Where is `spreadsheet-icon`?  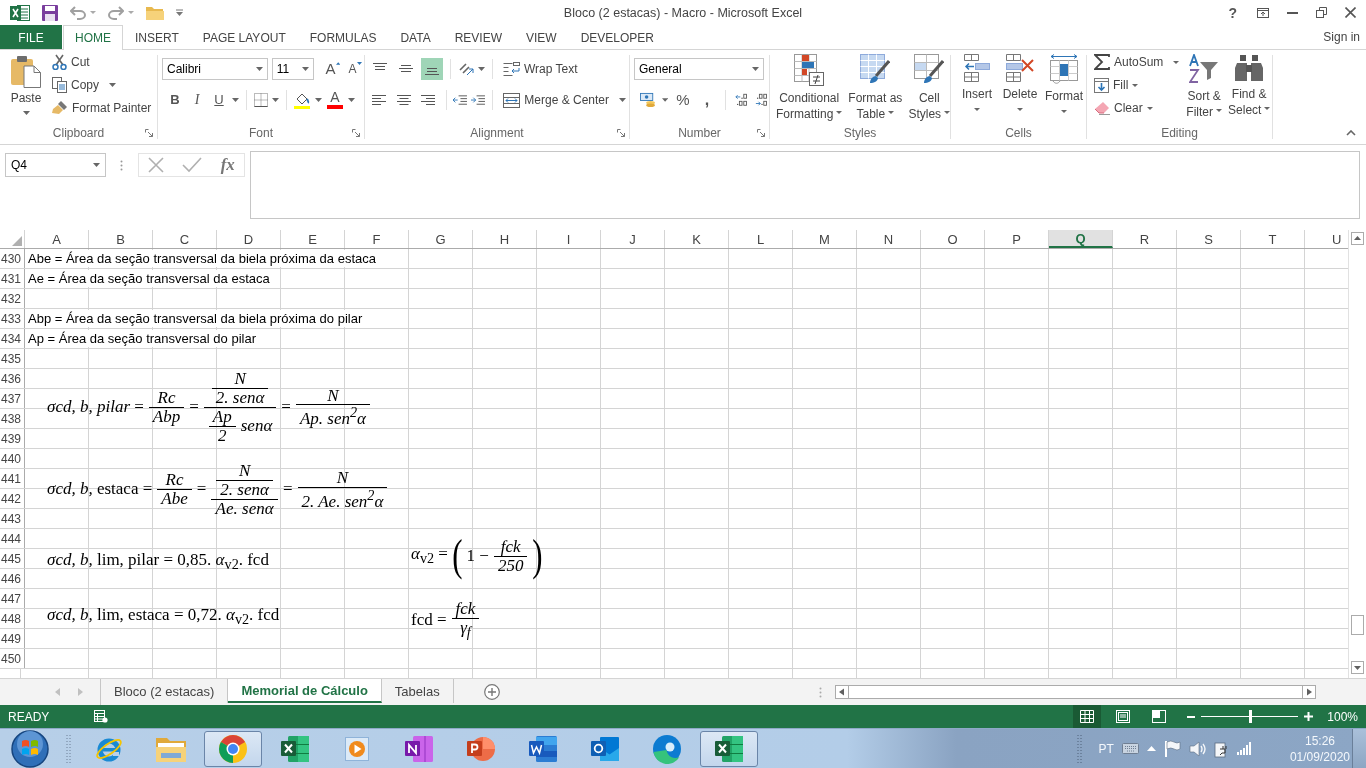
spreadsheet-icon is located at coordinates (295, 748).